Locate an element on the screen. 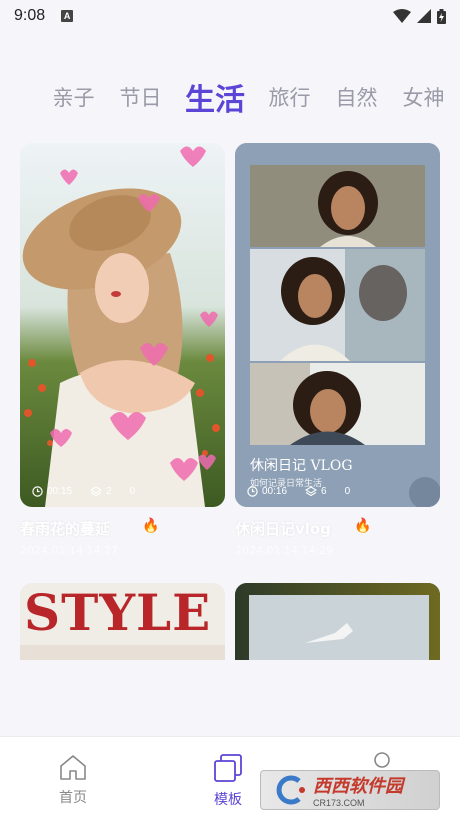 Image resolution: width=460 pixels, height=819 pixels. battery-icon is located at coordinates (441, 16).